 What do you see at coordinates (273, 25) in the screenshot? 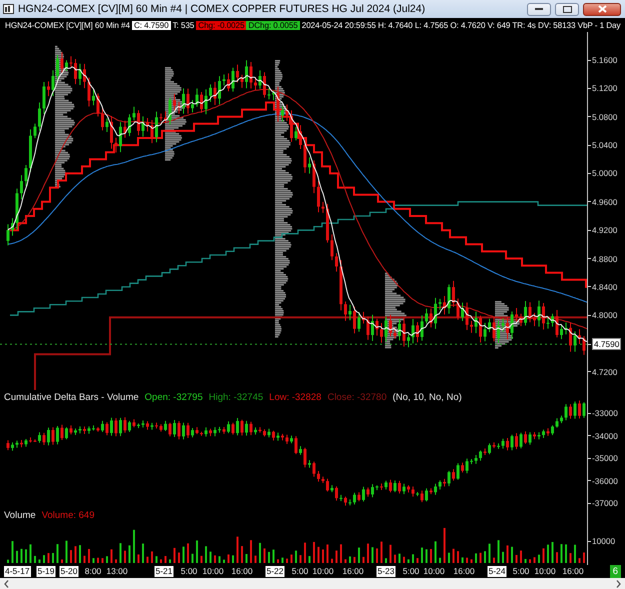
I see `quote-field: DChg: 0.0055` at bounding box center [273, 25].